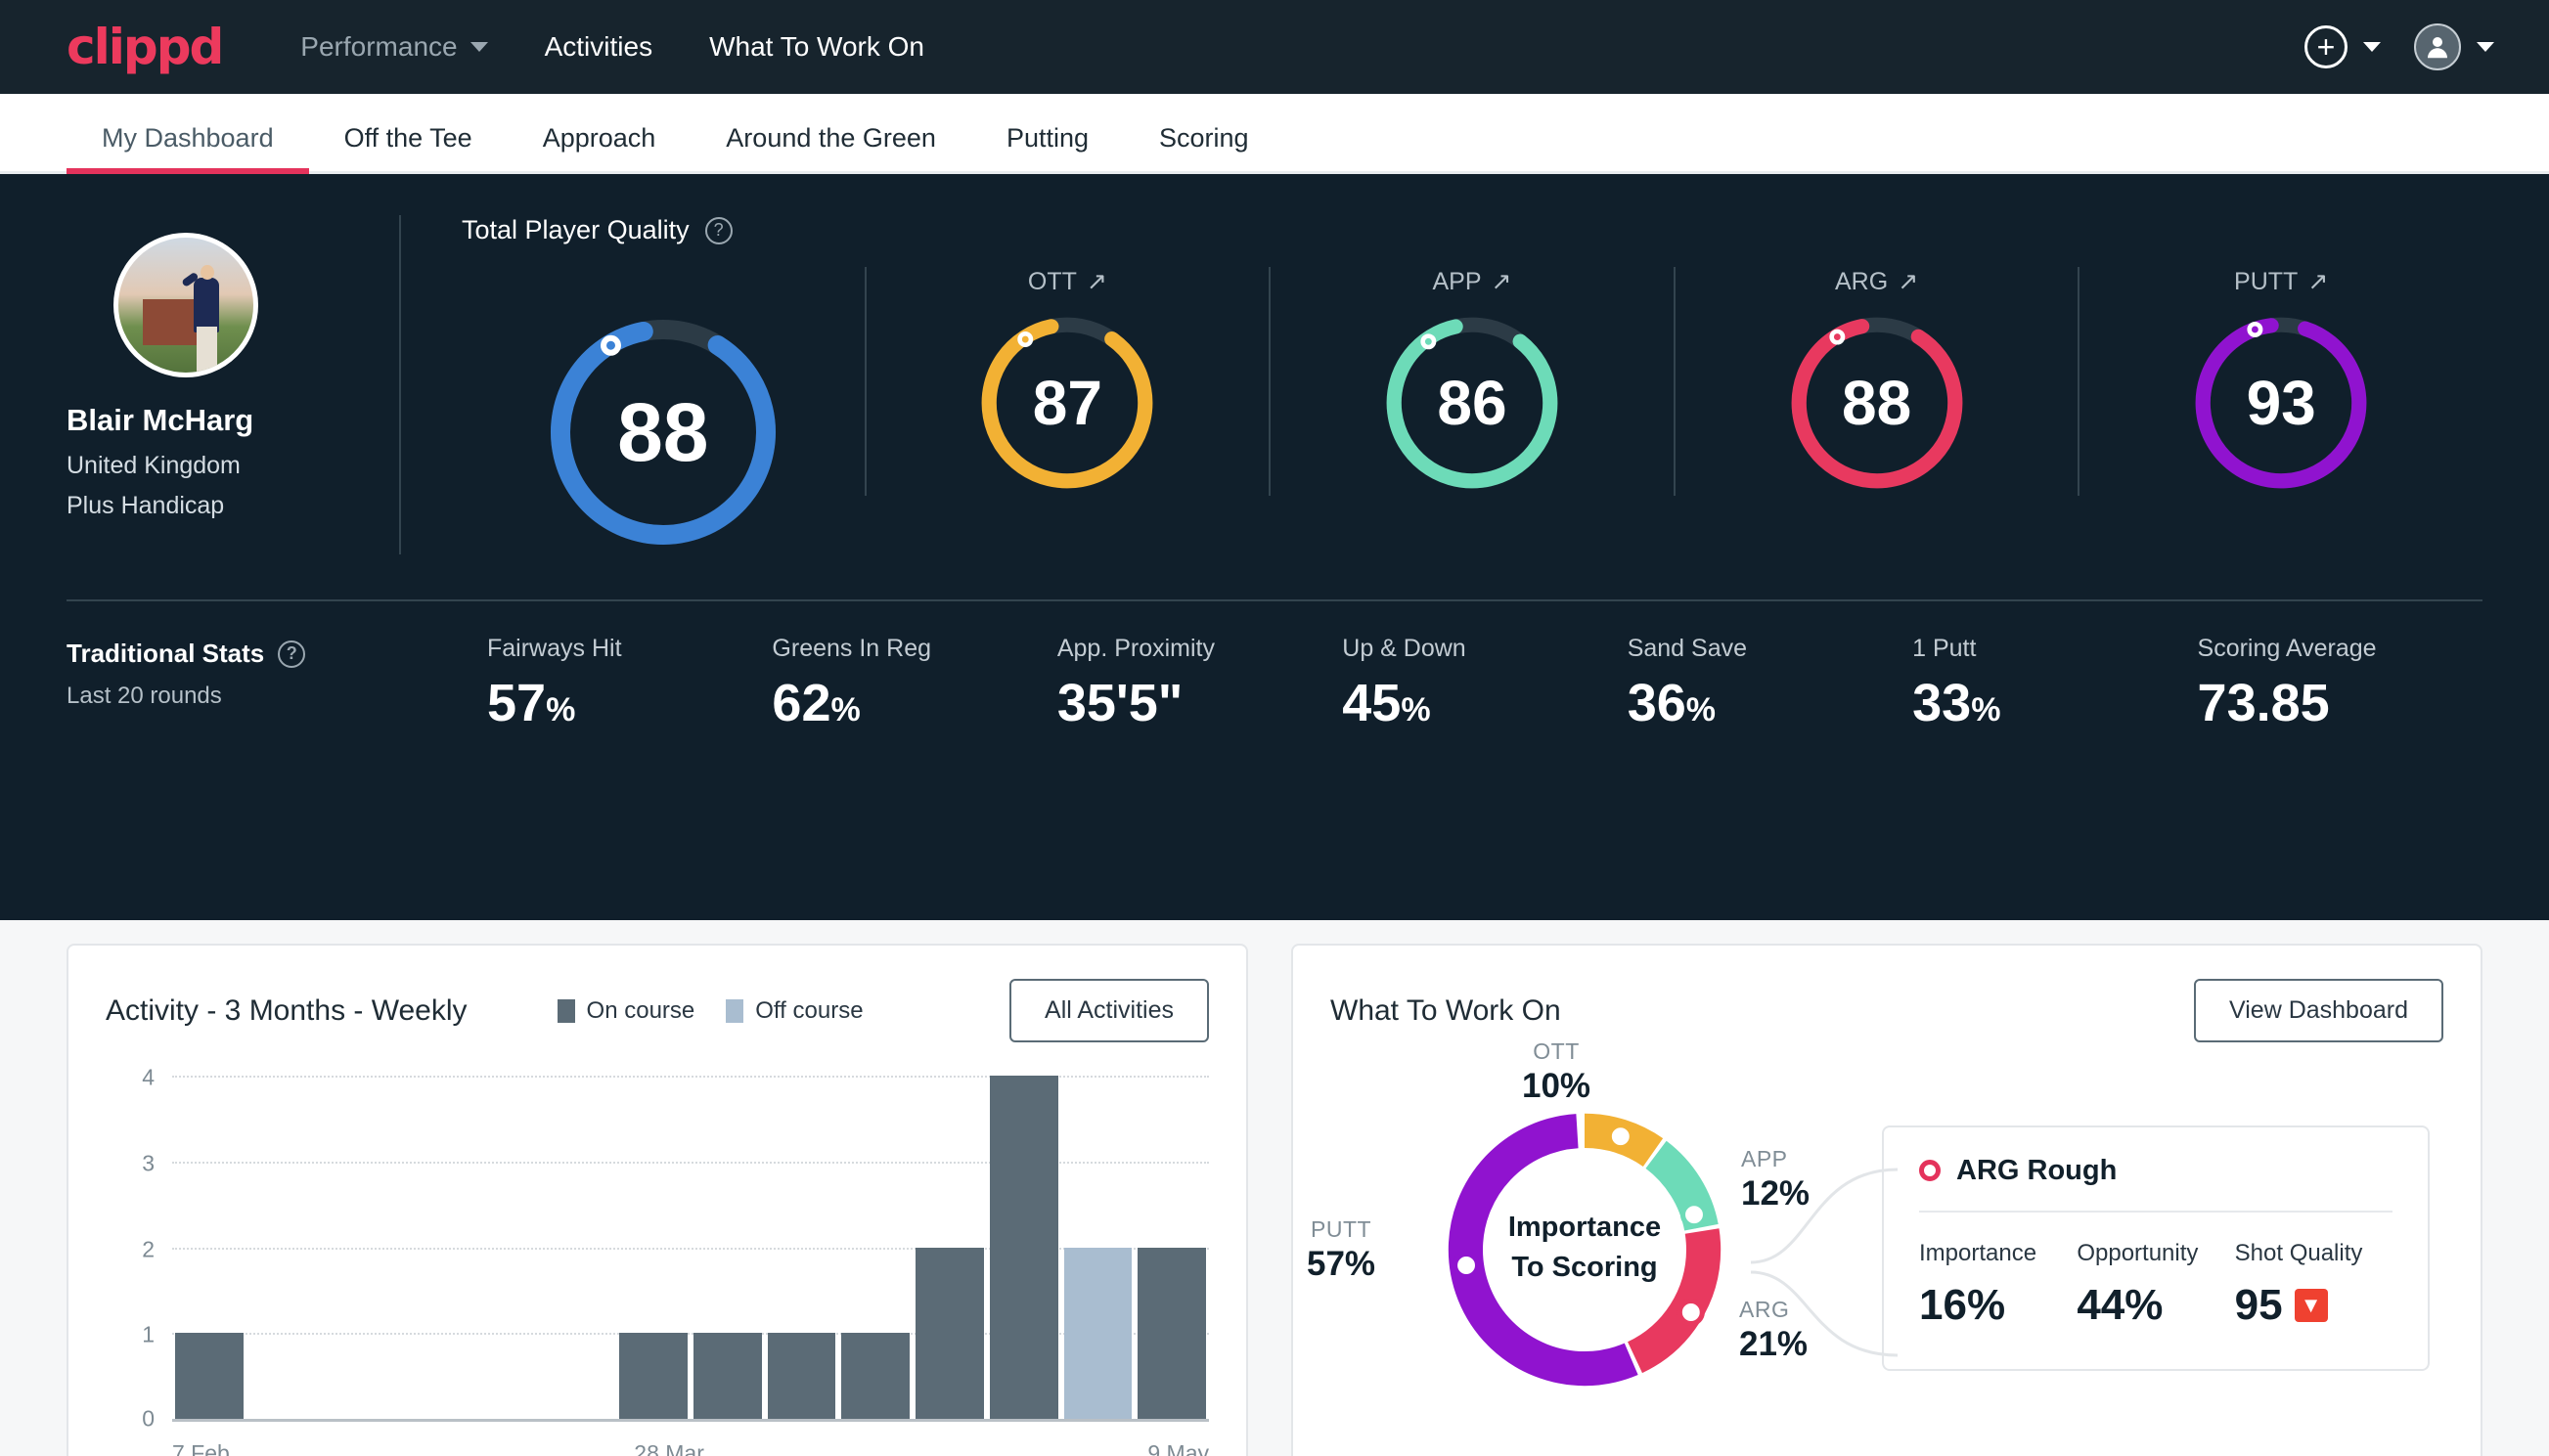 This screenshot has width=2549, height=1456. I want to click on donut-label-putt: PUTT 57%, so click(1341, 1250).